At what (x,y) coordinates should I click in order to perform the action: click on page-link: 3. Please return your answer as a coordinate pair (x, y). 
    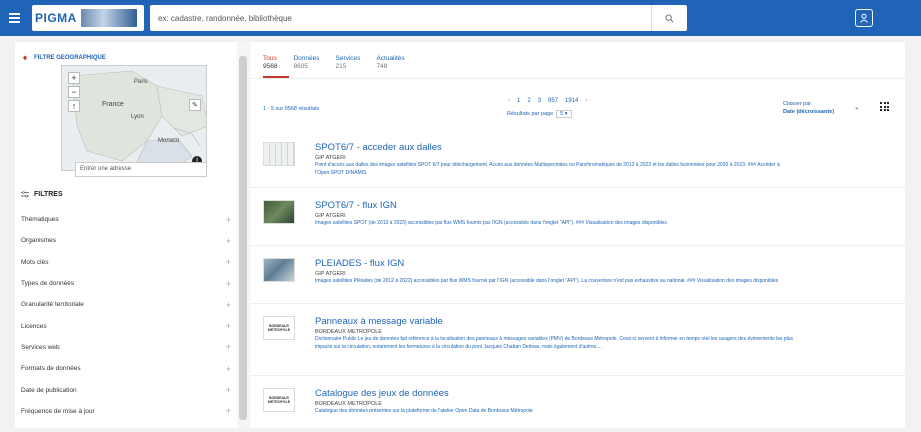
    Looking at the image, I should click on (539, 101).